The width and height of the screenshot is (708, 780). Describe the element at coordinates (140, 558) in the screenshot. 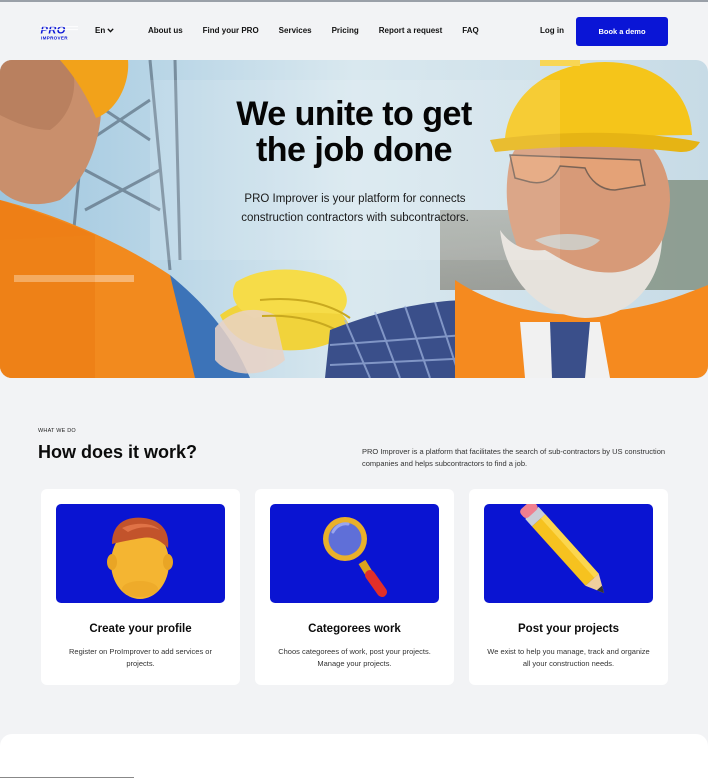

I see `profile-avatar-icon` at that location.